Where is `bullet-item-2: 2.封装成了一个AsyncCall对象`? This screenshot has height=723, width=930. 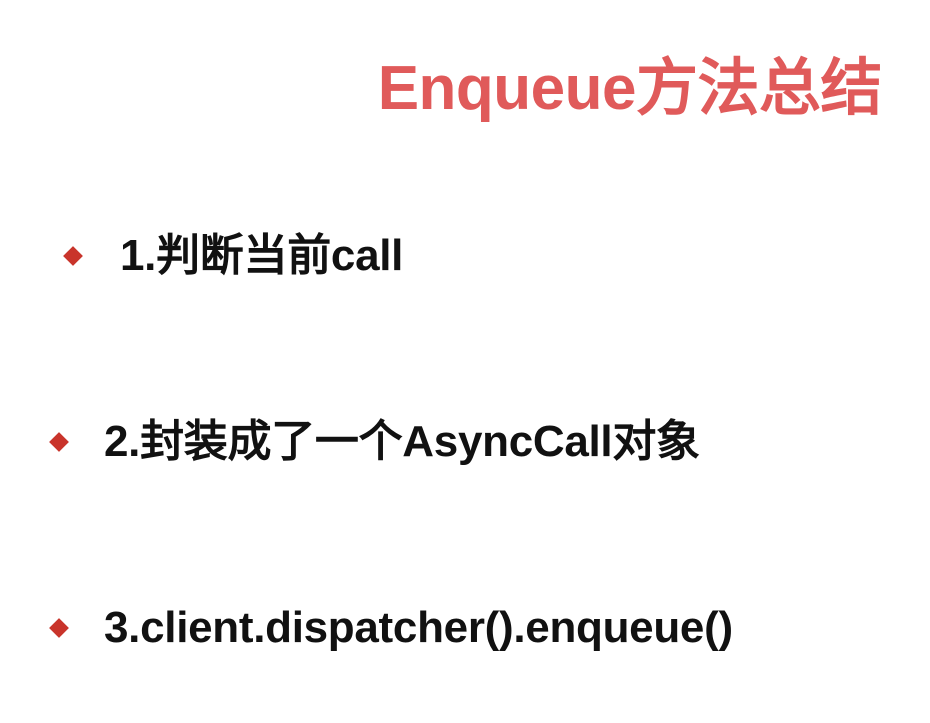 bullet-item-2: 2.封装成了一个AsyncCall对象 is located at coordinates (374, 441).